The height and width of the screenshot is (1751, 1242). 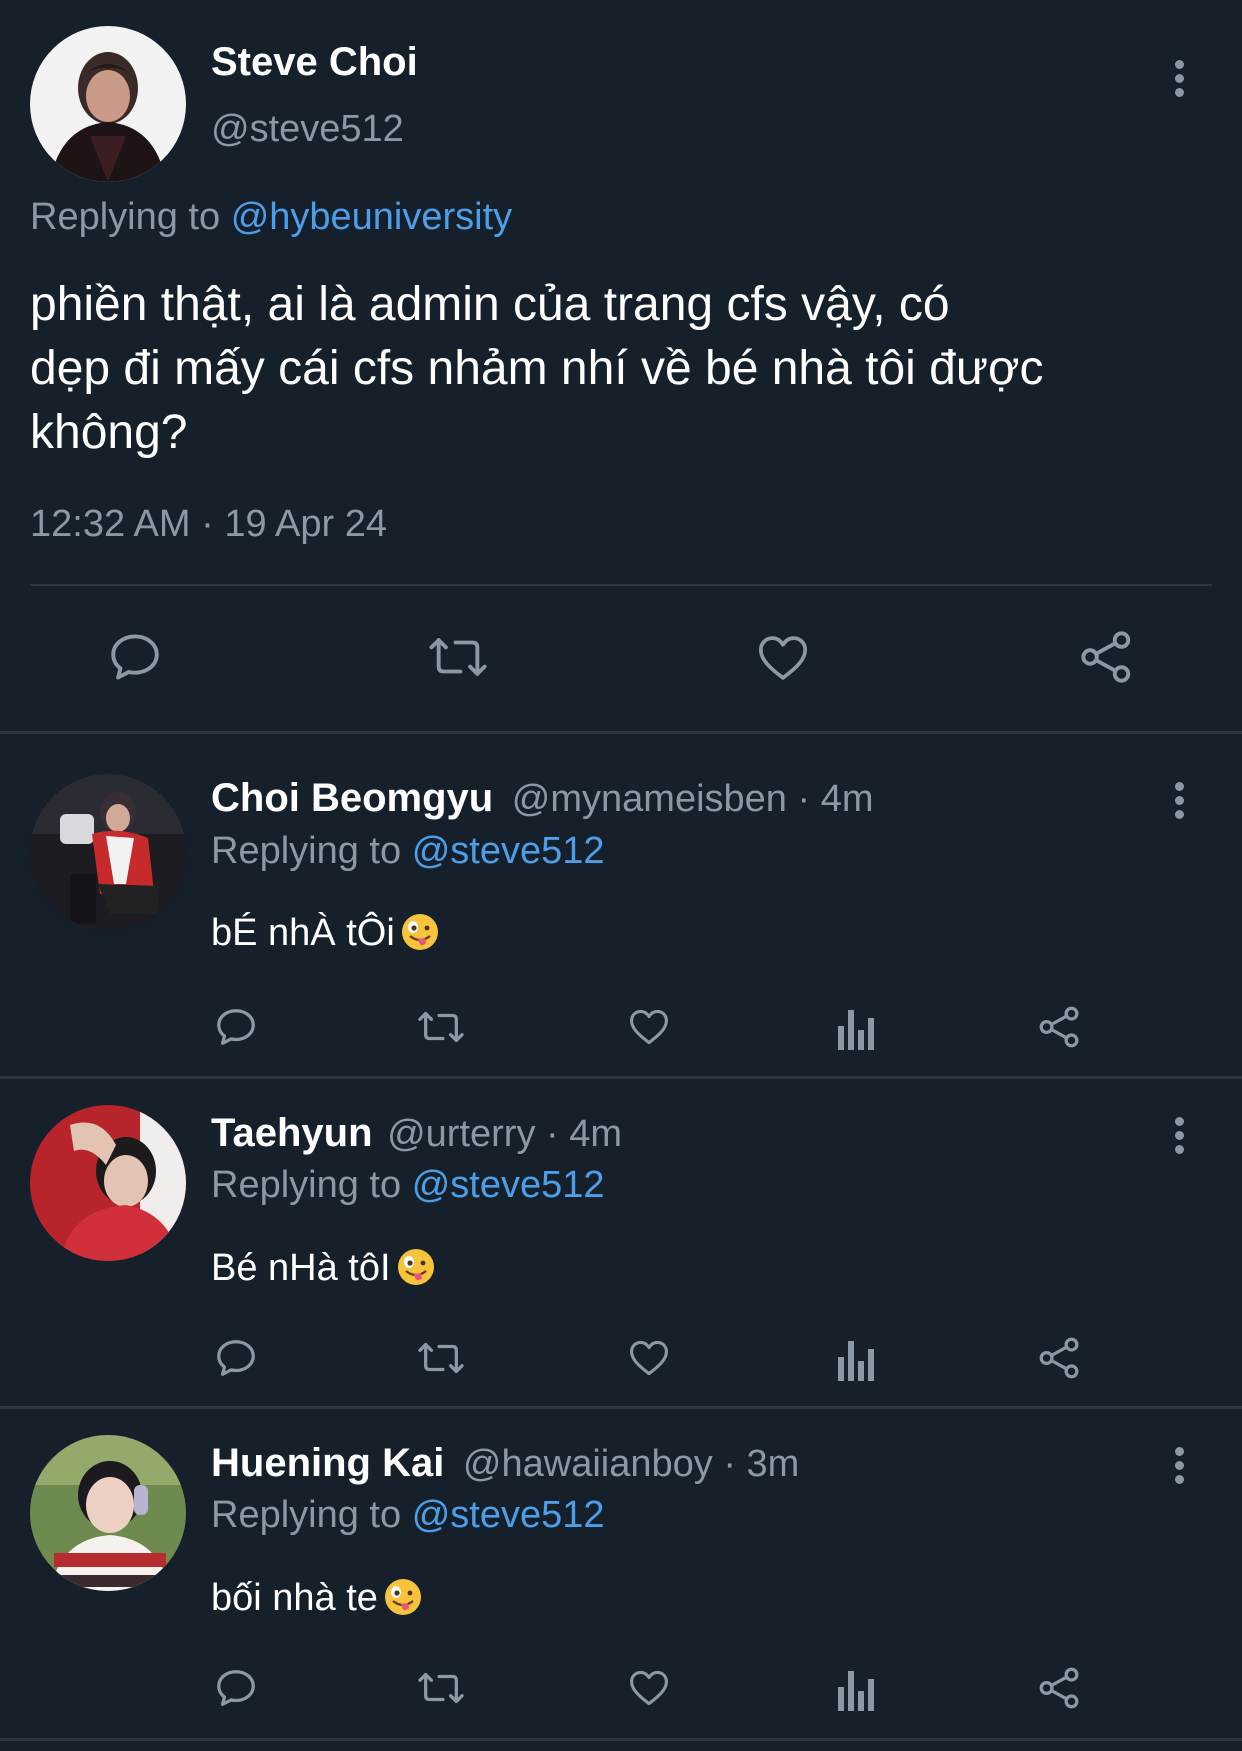 I want to click on reply-text-content: Bé nHà tôI, so click(x=301, y=1268).